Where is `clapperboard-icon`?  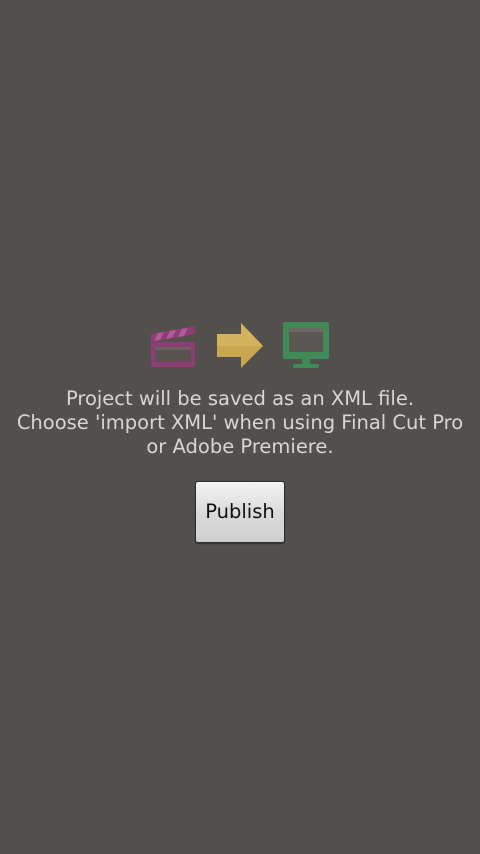
clapperboard-icon is located at coordinates (173, 345).